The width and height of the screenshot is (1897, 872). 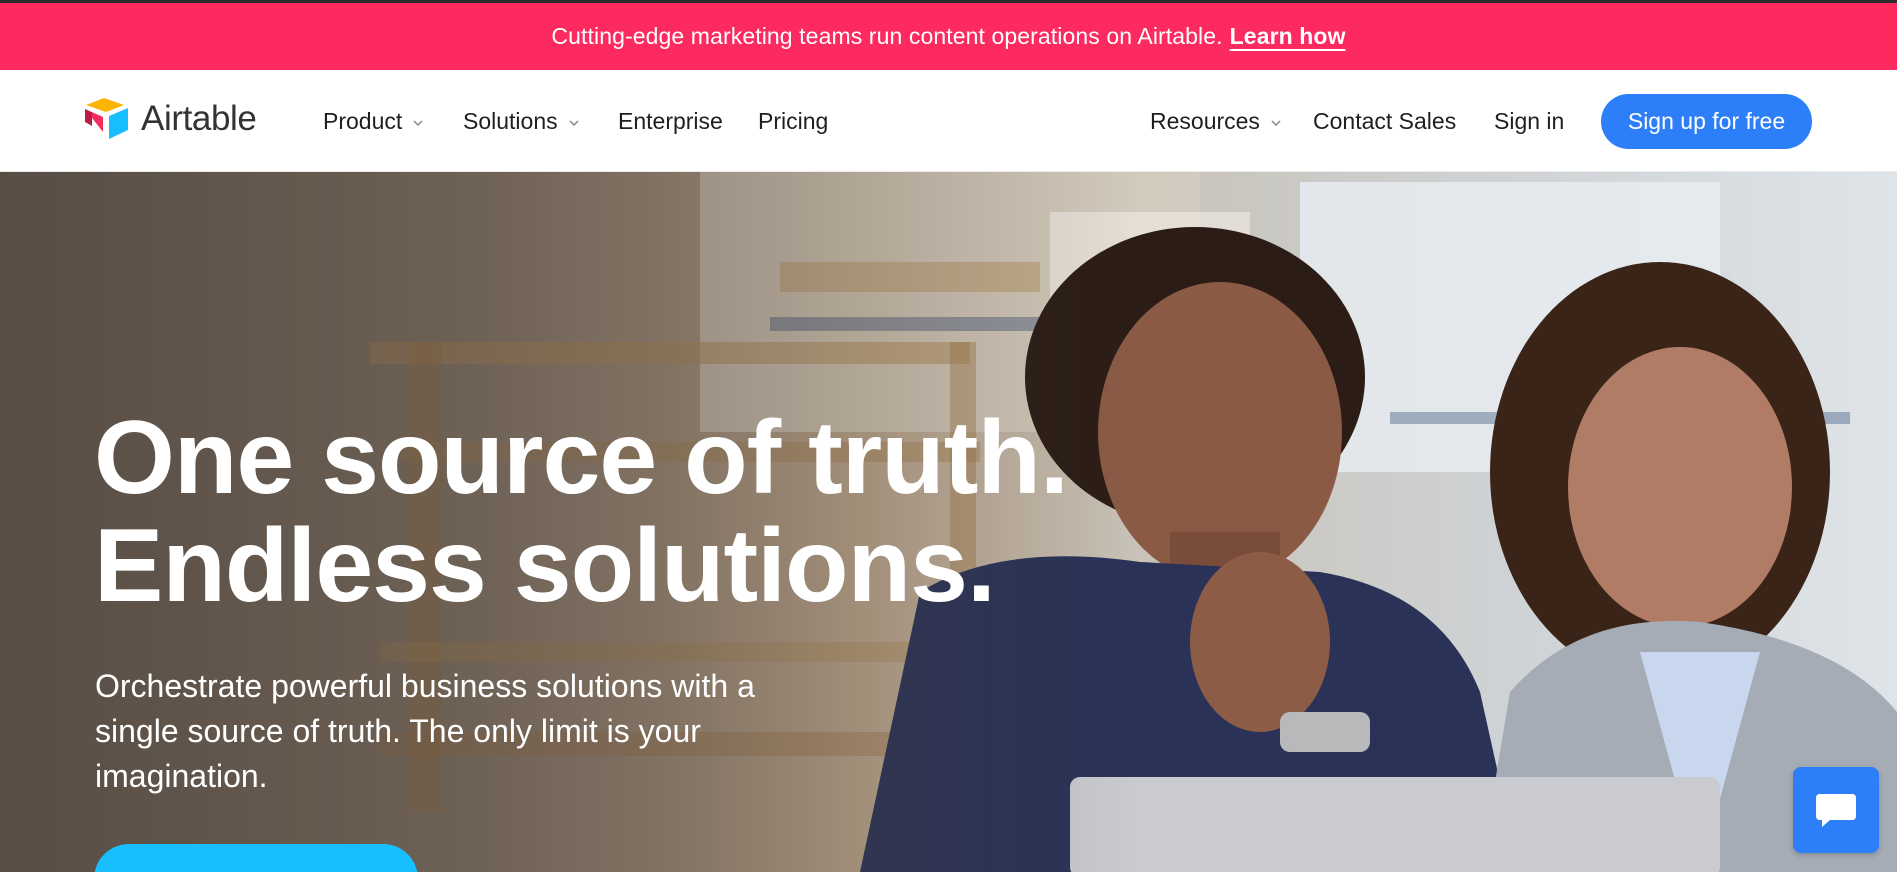 I want to click on hero-headline-line1: One source of truth., so click(x=581, y=458).